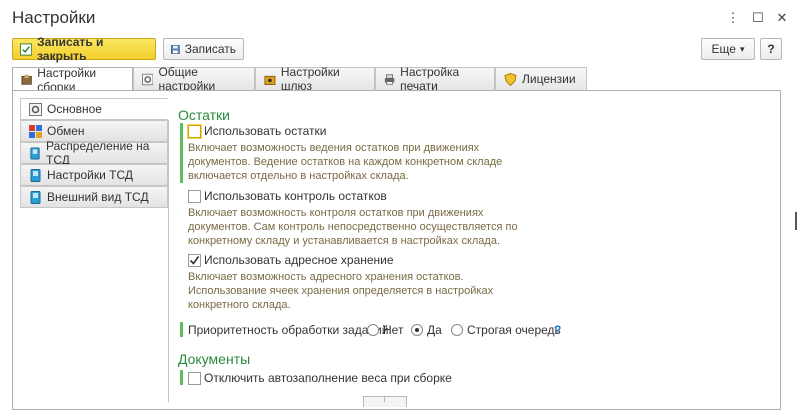 Image resolution: width=800 pixels, height=410 pixels. I want to click on shield-icon, so click(510, 79).